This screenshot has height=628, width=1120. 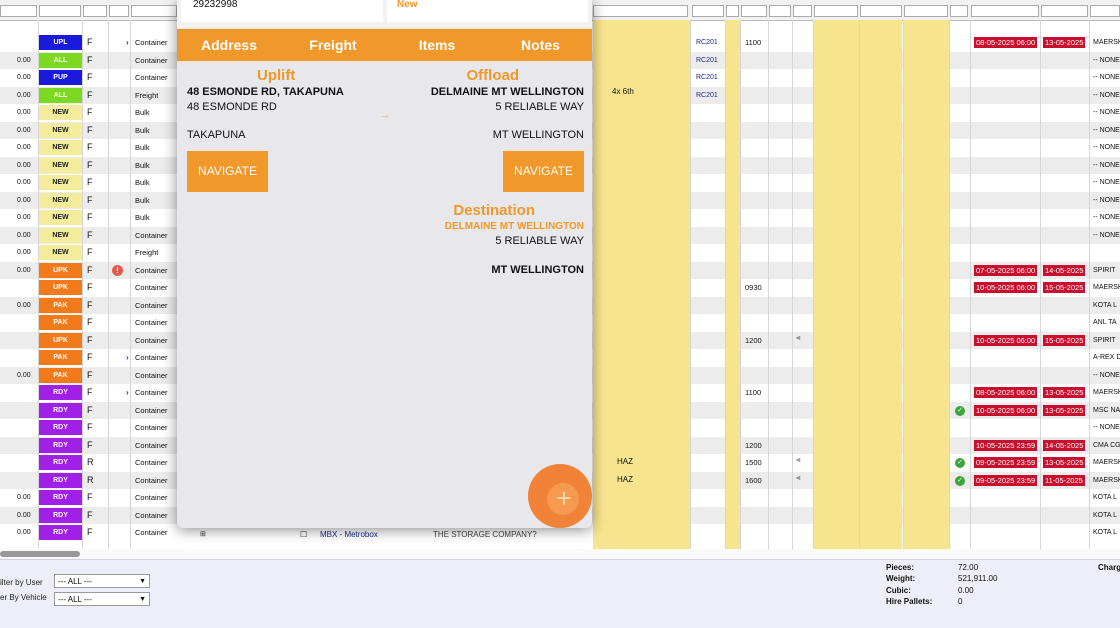 I want to click on tab-freight: Freight, so click(x=333, y=45).